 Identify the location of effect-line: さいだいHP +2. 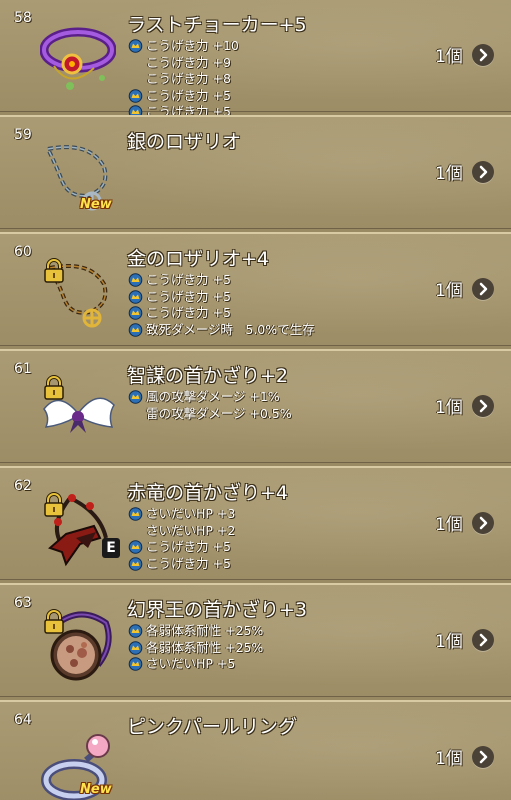
(181, 531).